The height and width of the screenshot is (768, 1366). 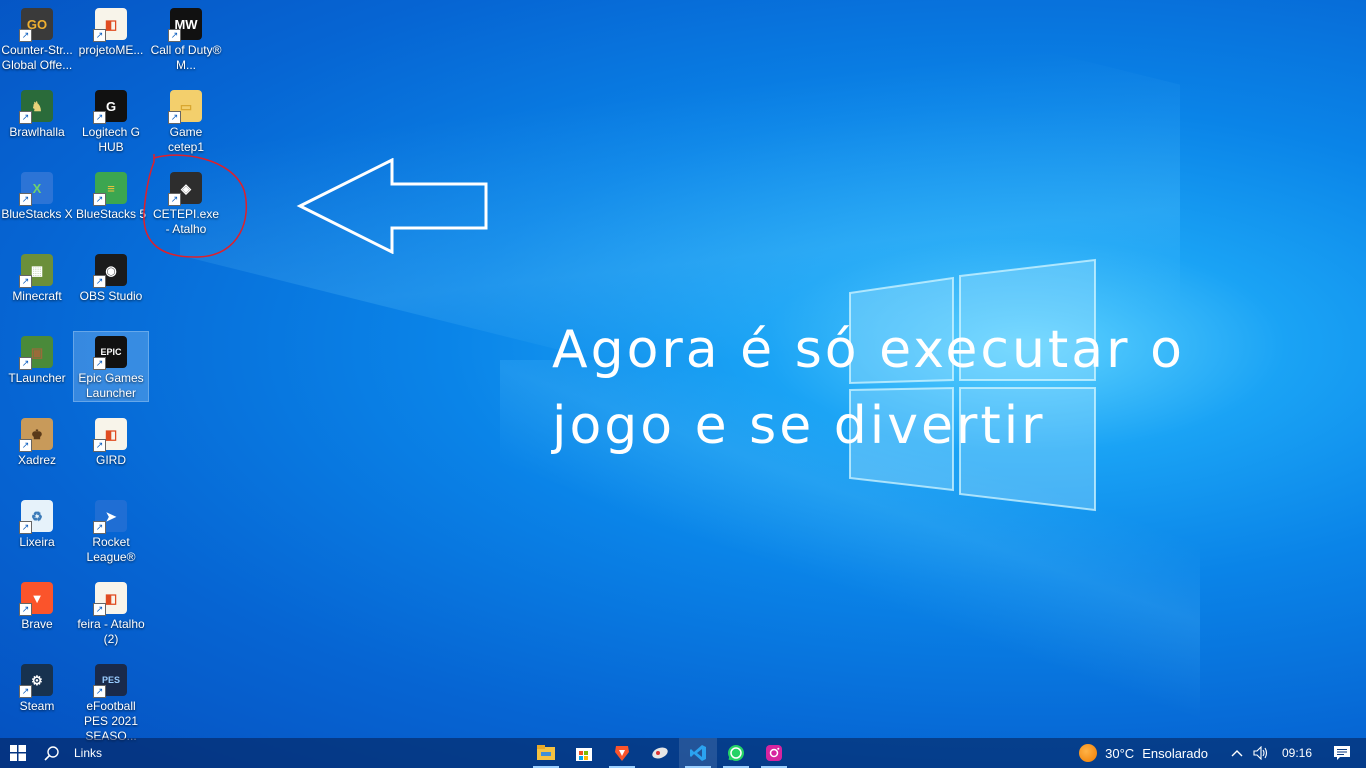 I want to click on desktop-icon-rocket-league: ➤ ↗ Rocket League®, so click(x=111, y=530).